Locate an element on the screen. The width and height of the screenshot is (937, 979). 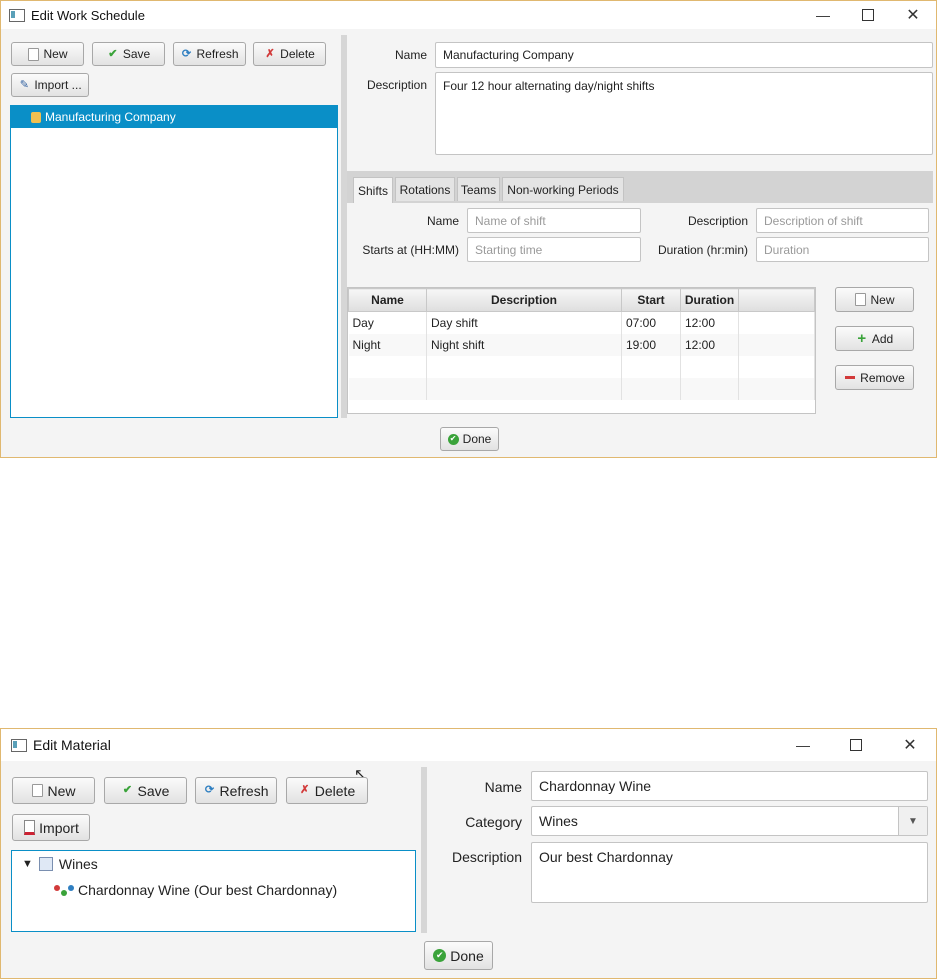
title-bar: Edit Work Schedule is located at coordinates (468, 15).